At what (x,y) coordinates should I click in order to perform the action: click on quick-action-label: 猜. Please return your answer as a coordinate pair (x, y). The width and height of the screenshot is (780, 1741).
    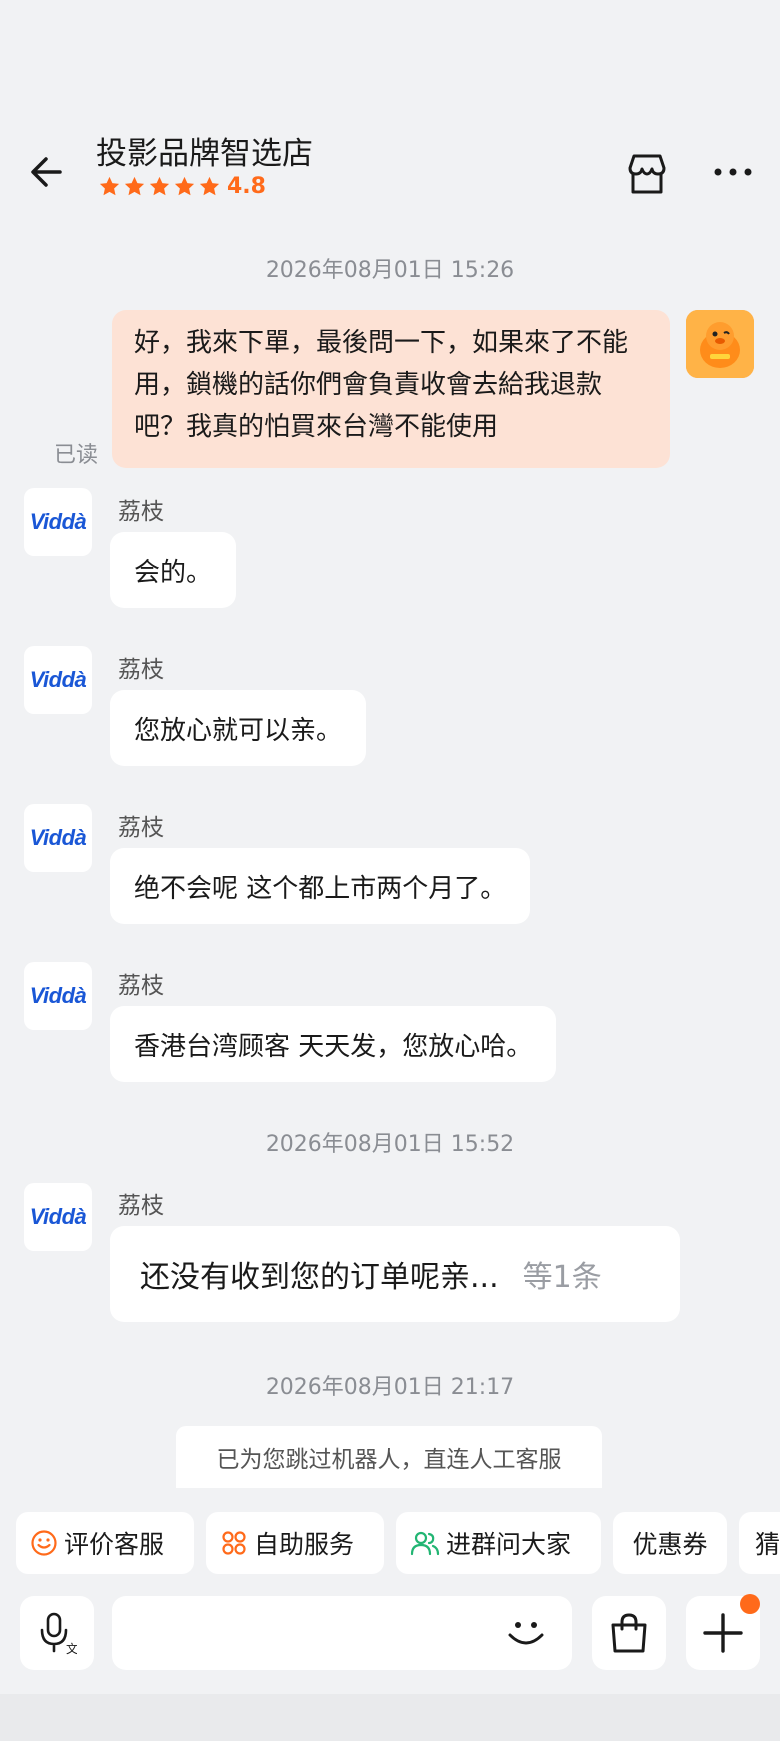
    Looking at the image, I should click on (767, 1544).